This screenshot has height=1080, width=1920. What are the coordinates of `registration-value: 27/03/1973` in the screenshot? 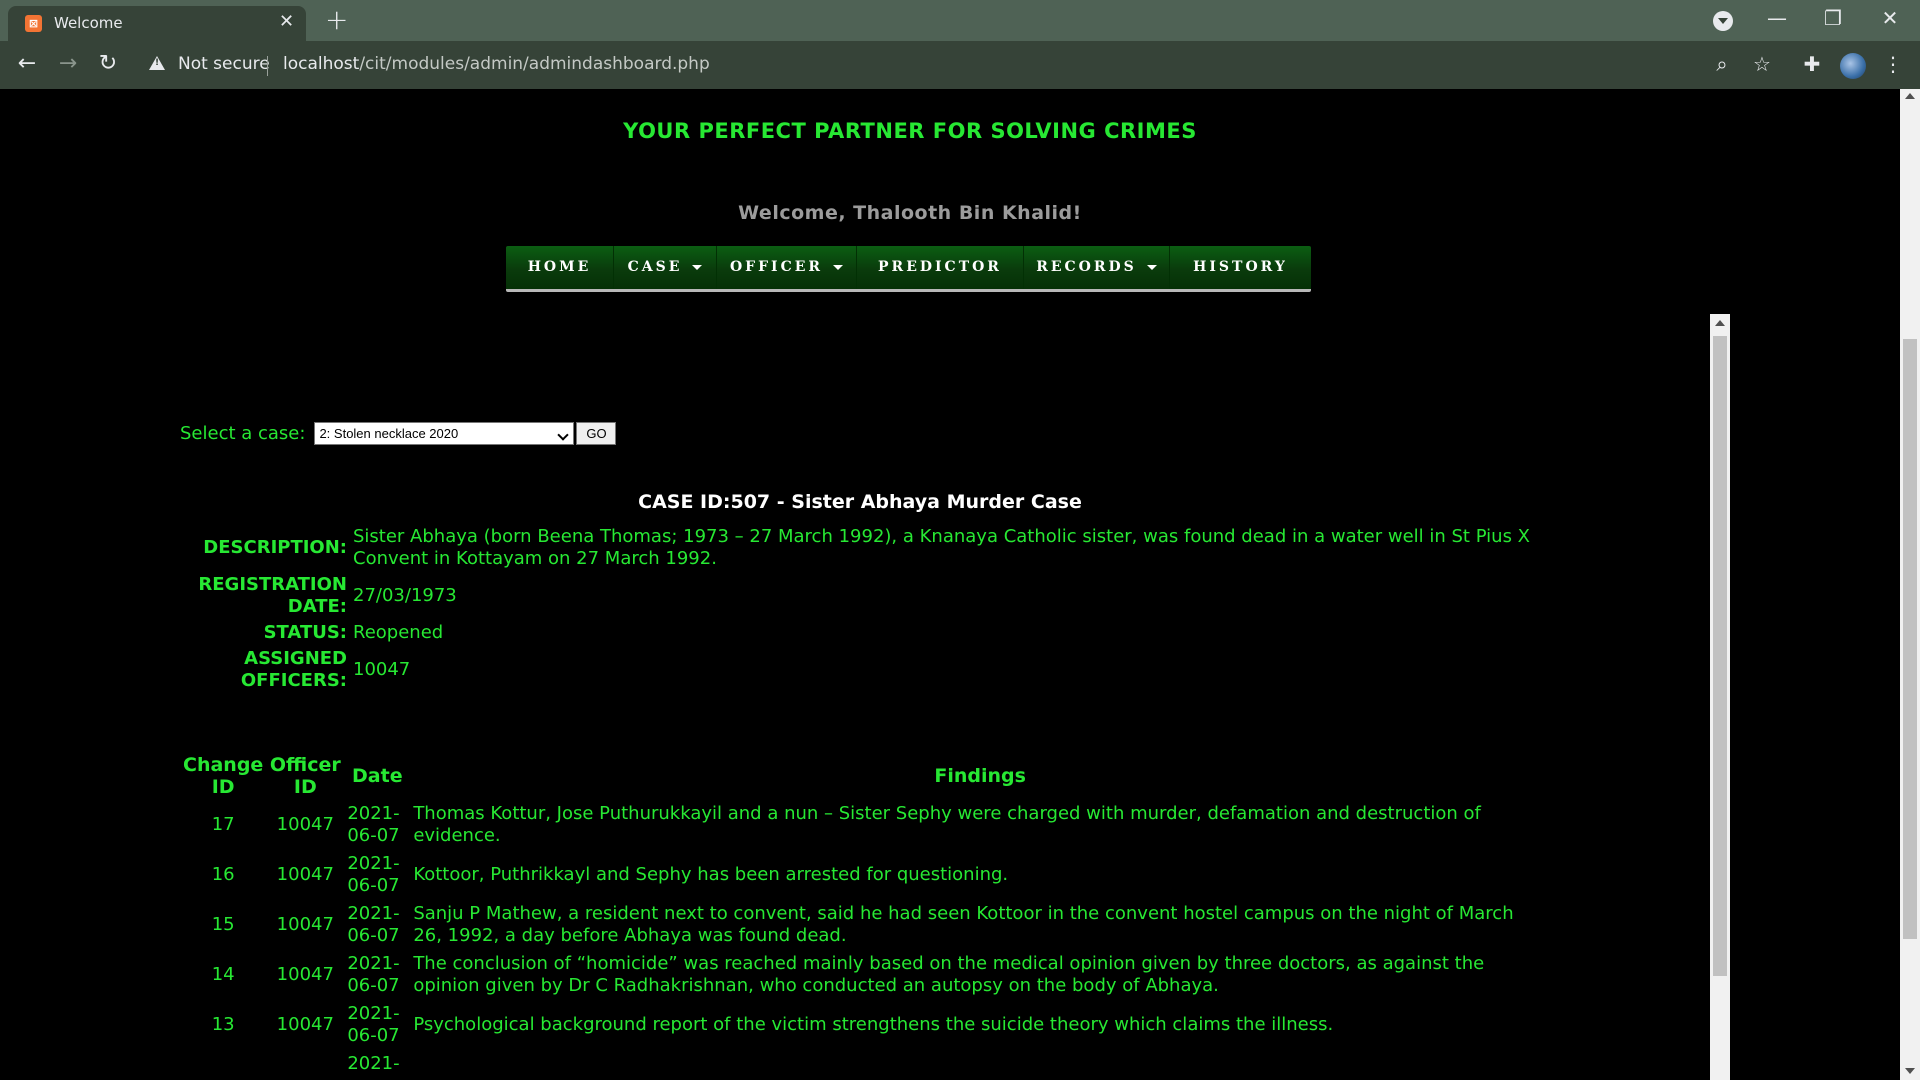 It's located at (405, 595).